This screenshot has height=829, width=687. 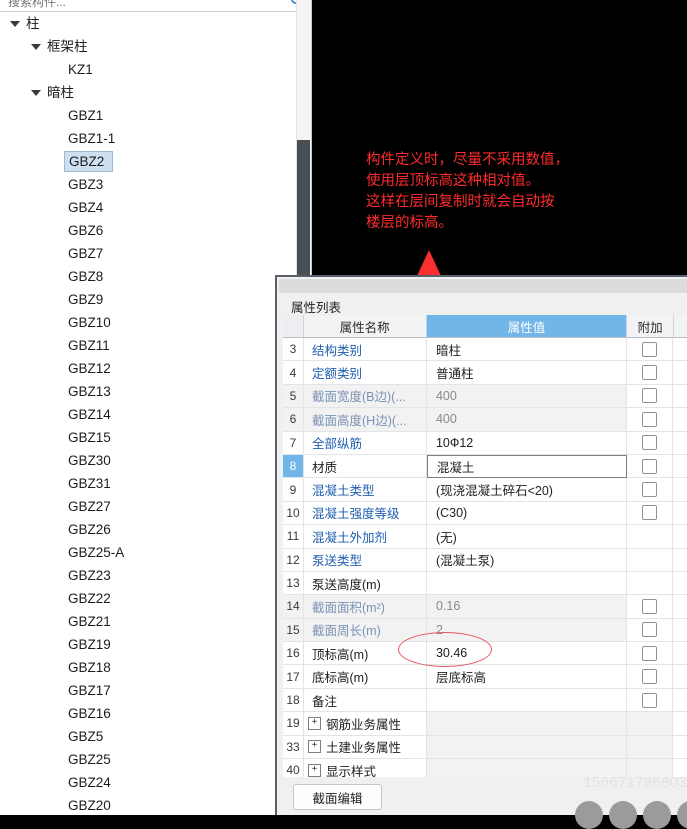 I want to click on table-row: 7 全部纵筋 10Ф12, so click(x=485, y=443).